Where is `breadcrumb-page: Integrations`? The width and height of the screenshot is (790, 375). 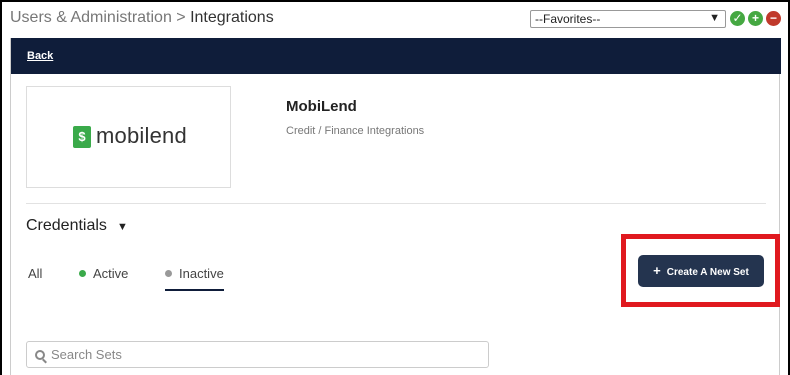
breadcrumb-page: Integrations is located at coordinates (232, 17).